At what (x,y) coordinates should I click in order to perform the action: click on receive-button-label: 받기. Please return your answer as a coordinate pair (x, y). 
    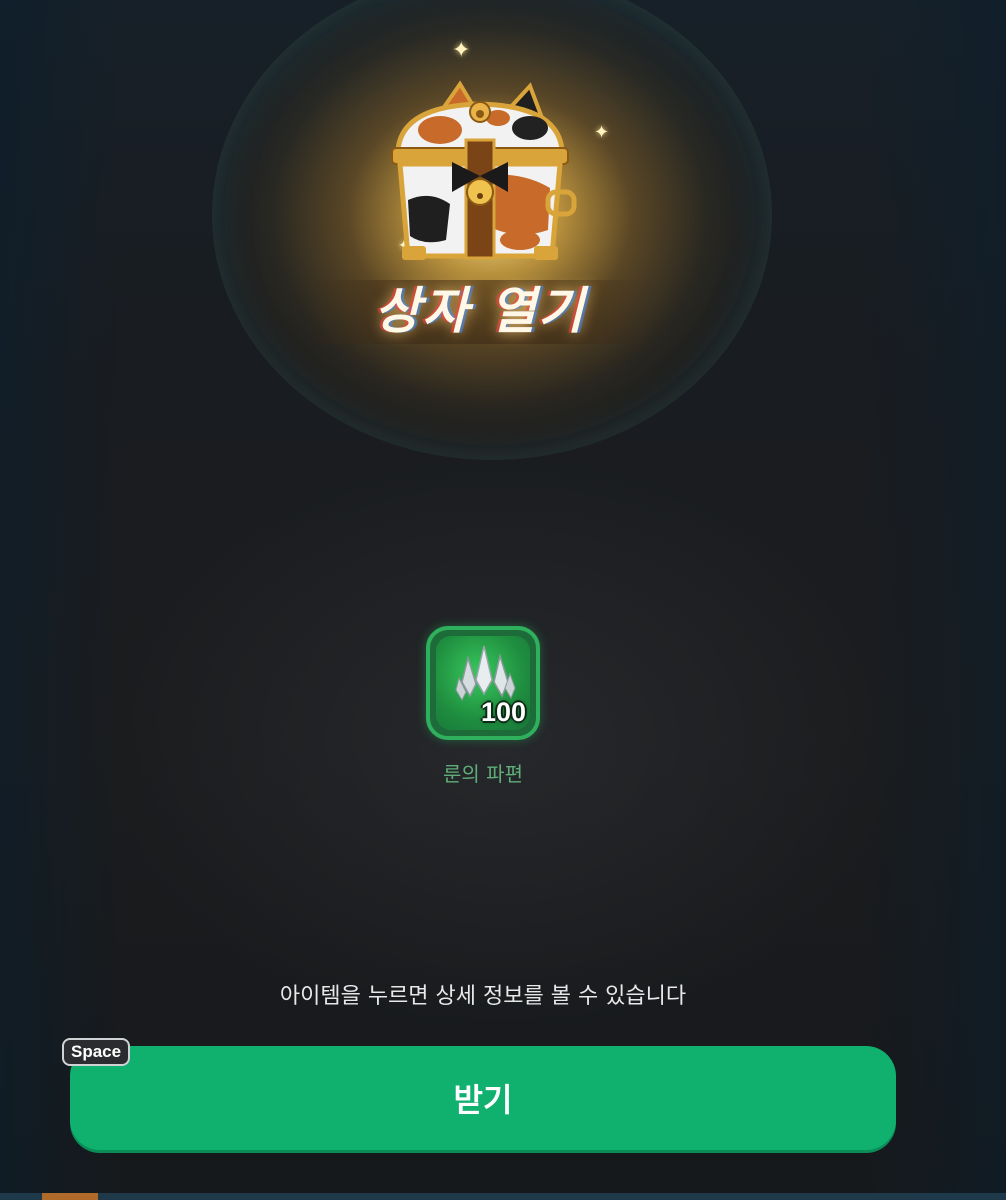
    Looking at the image, I should click on (483, 1100).